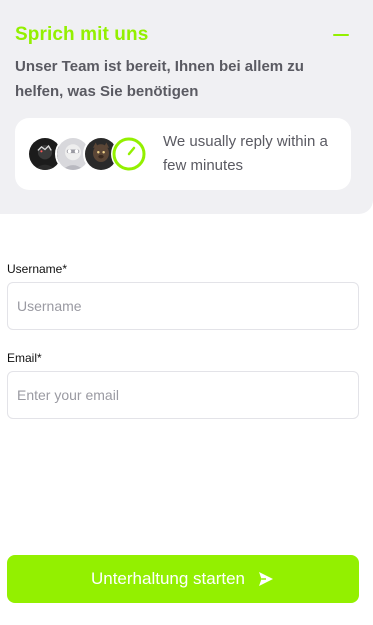 This screenshot has height=625, width=373. I want to click on email-label-text: Email, so click(22, 358).